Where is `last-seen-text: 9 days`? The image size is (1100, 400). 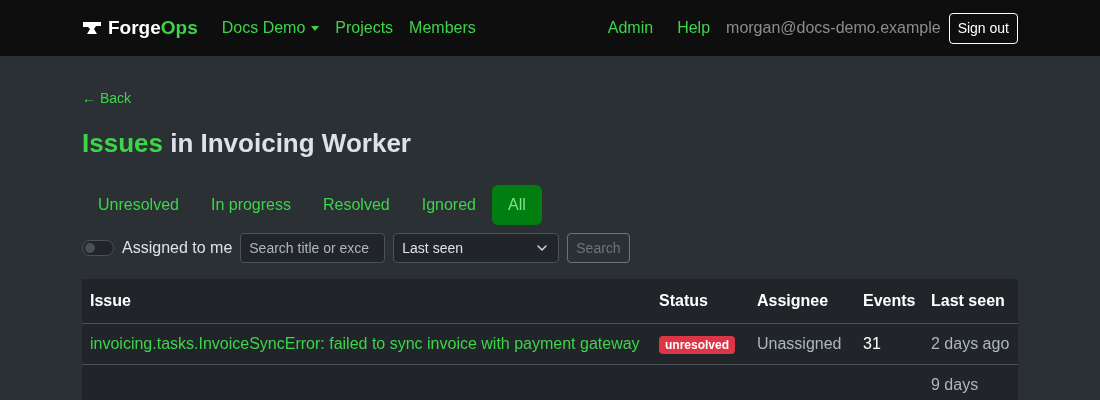
last-seen-text: 9 days is located at coordinates (955, 384).